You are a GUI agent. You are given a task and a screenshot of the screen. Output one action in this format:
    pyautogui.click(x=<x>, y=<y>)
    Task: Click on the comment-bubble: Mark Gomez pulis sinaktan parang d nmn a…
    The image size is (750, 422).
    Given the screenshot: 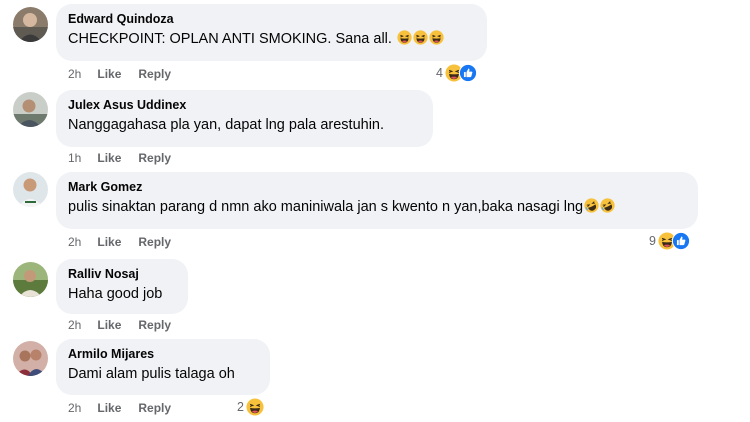 What is the action you would take?
    pyautogui.click(x=377, y=200)
    